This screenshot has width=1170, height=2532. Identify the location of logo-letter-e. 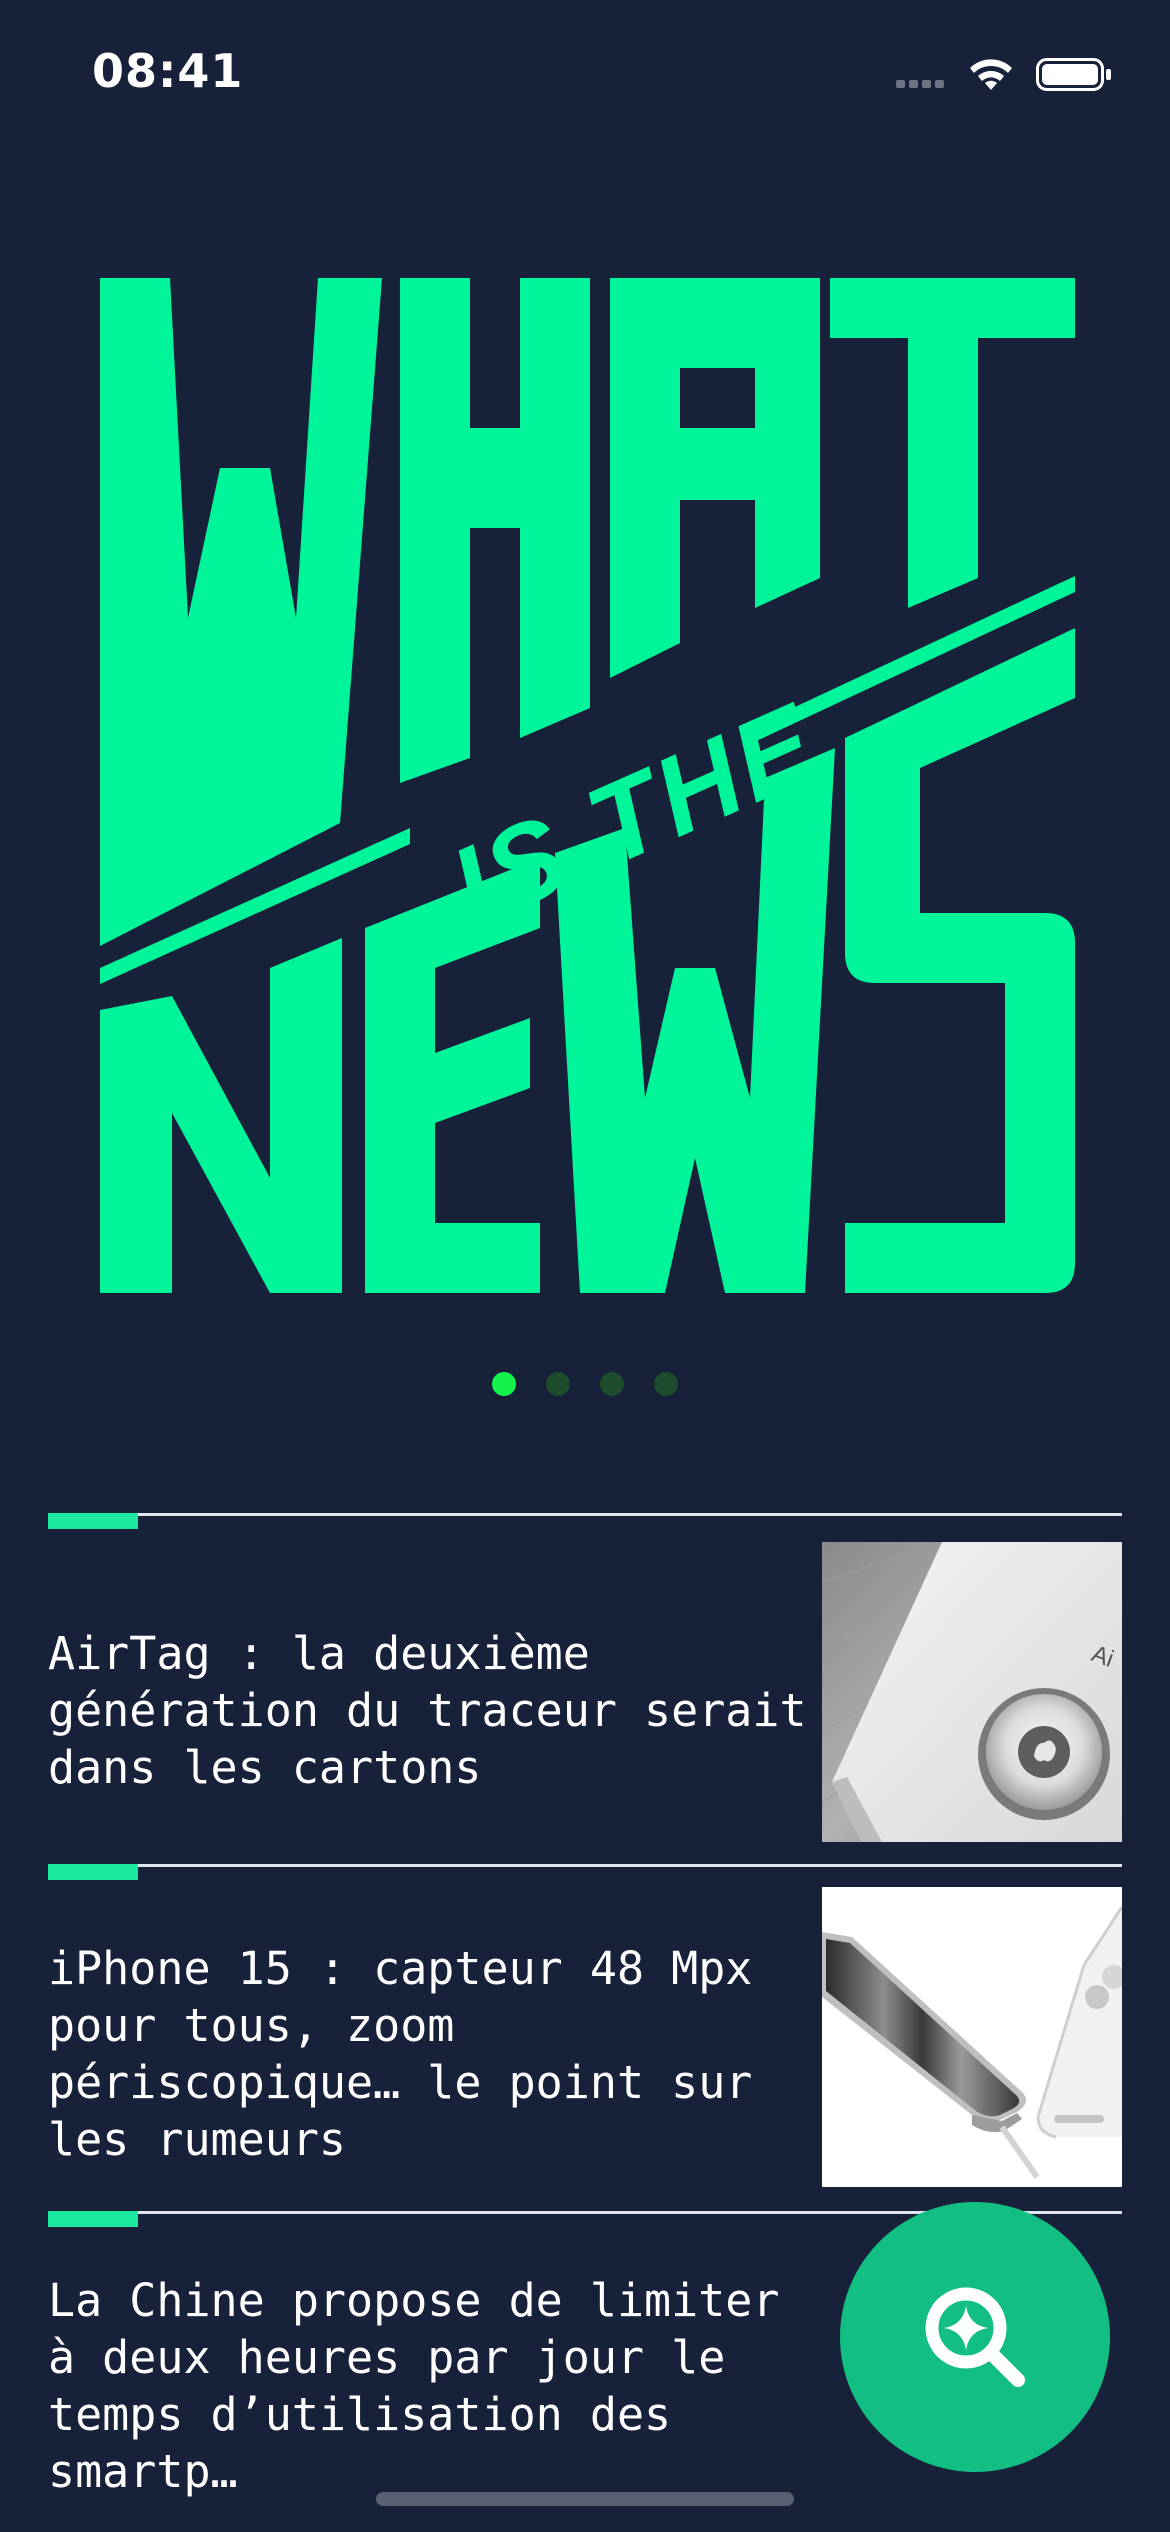
(452, 1075).